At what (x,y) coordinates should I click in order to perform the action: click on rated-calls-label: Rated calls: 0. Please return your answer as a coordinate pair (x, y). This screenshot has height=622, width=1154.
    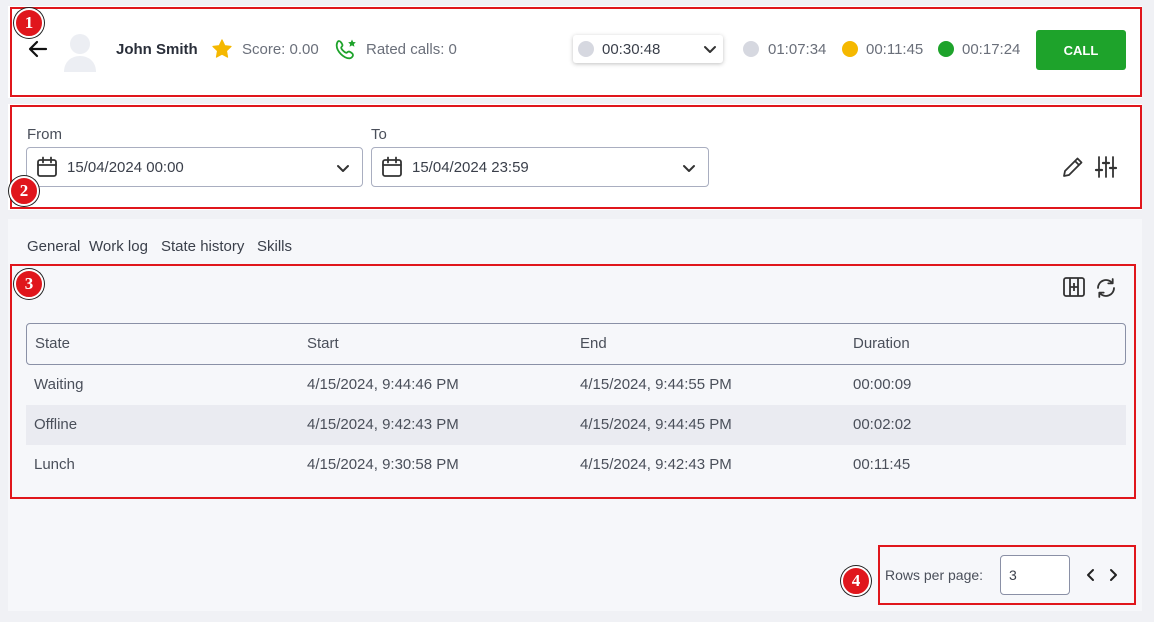
    Looking at the image, I should click on (411, 49).